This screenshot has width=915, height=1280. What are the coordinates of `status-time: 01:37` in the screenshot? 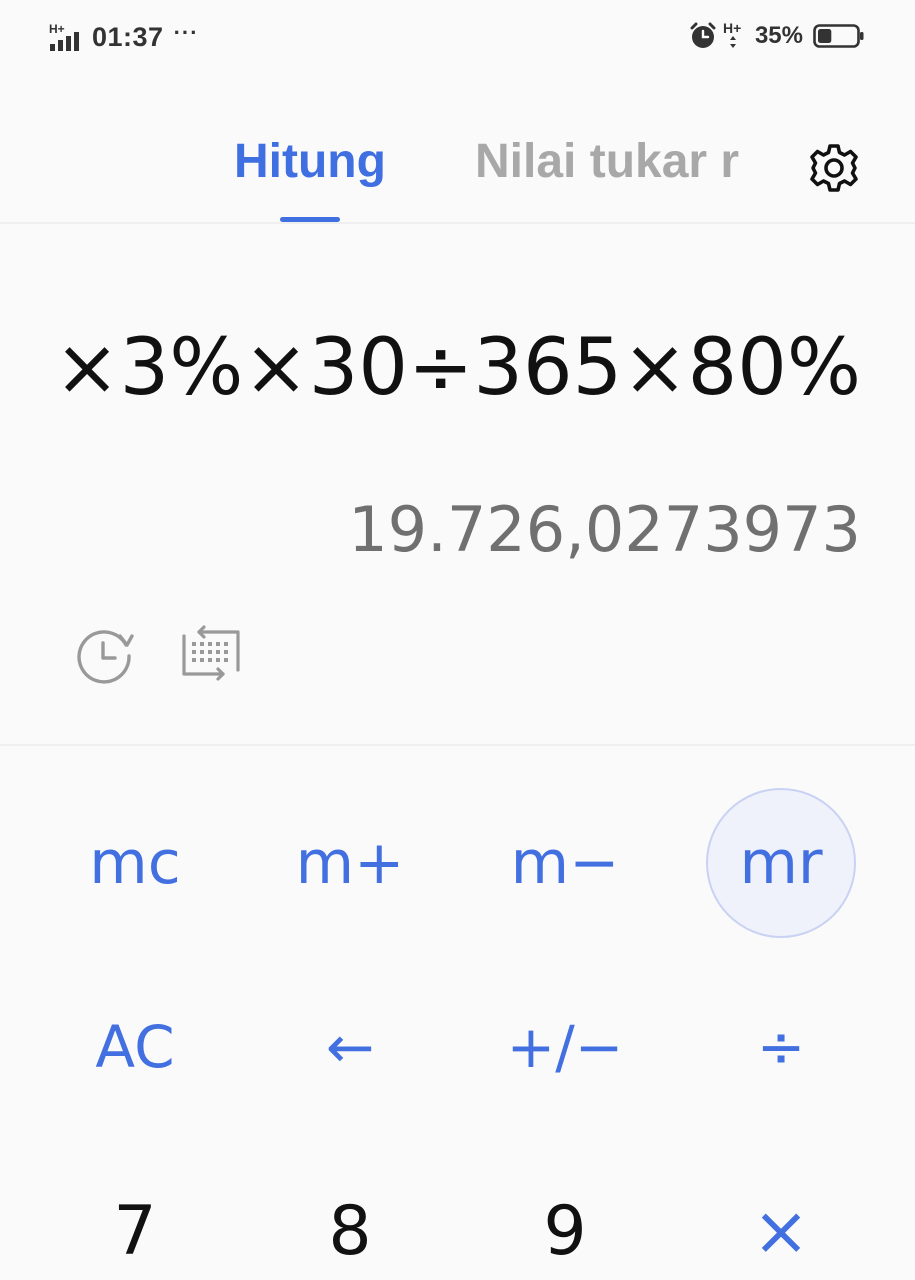 It's located at (128, 36).